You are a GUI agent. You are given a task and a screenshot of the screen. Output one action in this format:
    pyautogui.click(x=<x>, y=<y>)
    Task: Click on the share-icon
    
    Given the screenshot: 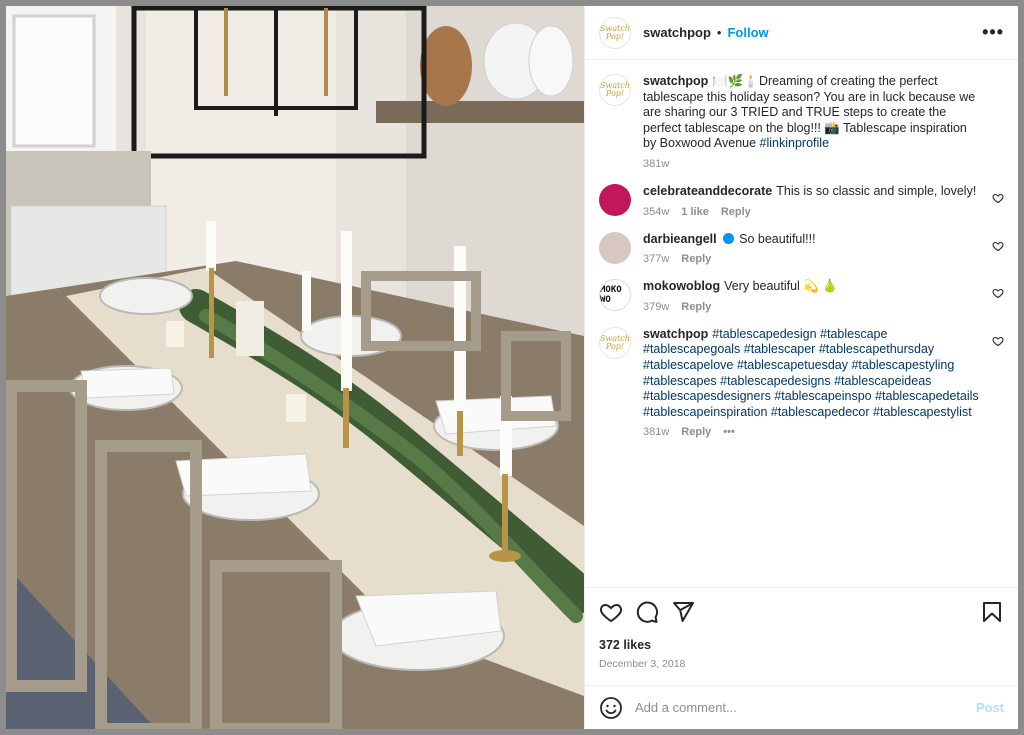 What is the action you would take?
    pyautogui.click(x=683, y=612)
    